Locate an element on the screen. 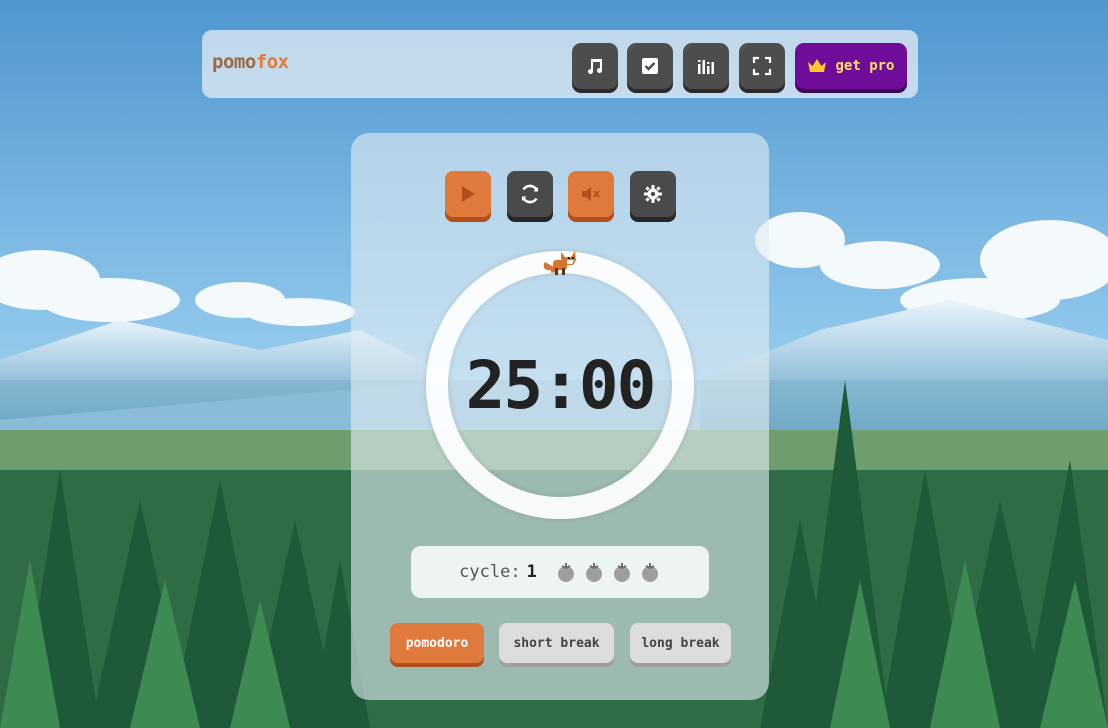 The height and width of the screenshot is (728, 1108). reset-button is located at coordinates (530, 194).